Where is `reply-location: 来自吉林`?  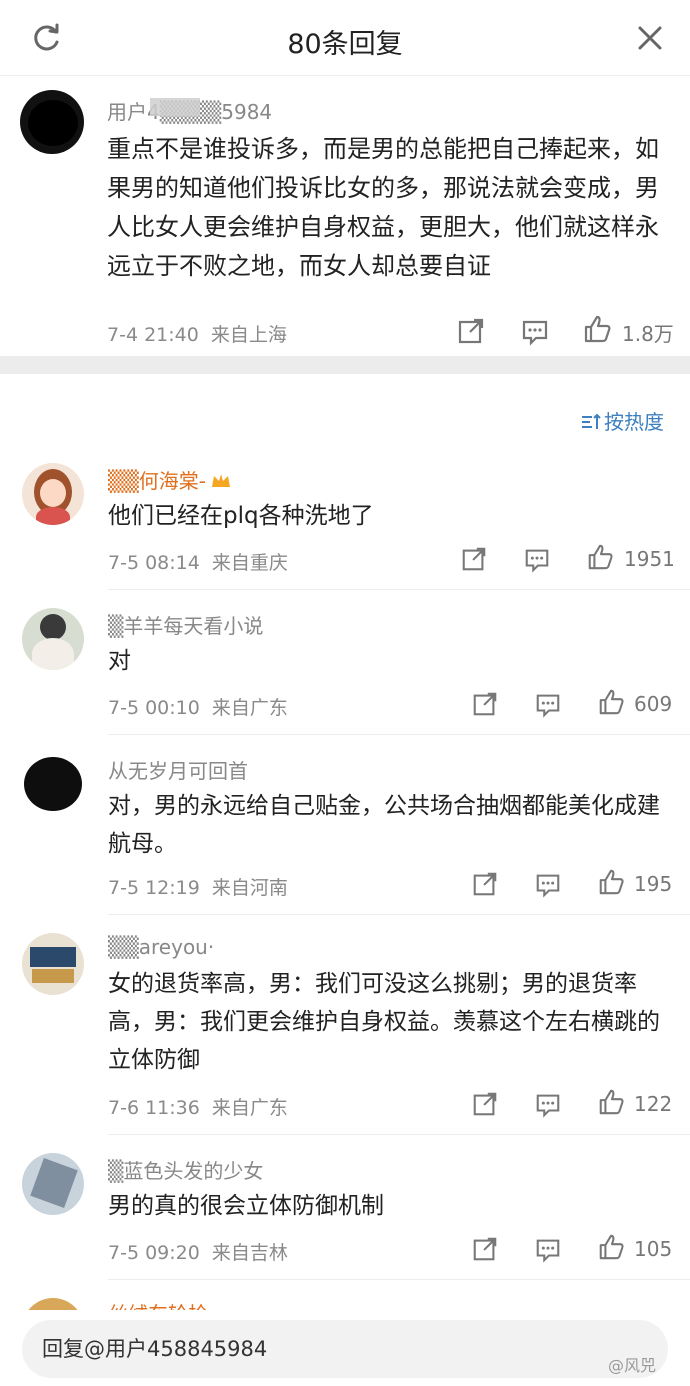
reply-location: 来自吉林 is located at coordinates (249, 1253).